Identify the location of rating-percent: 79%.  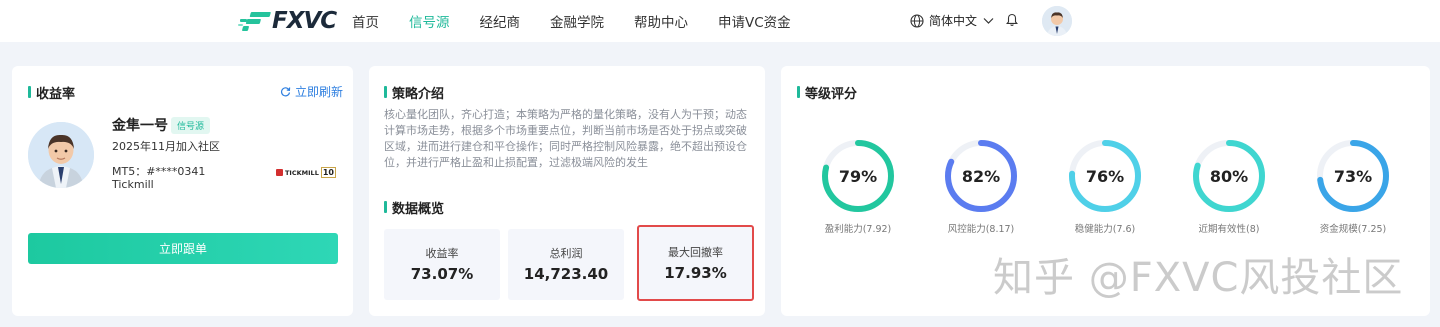
(858, 176).